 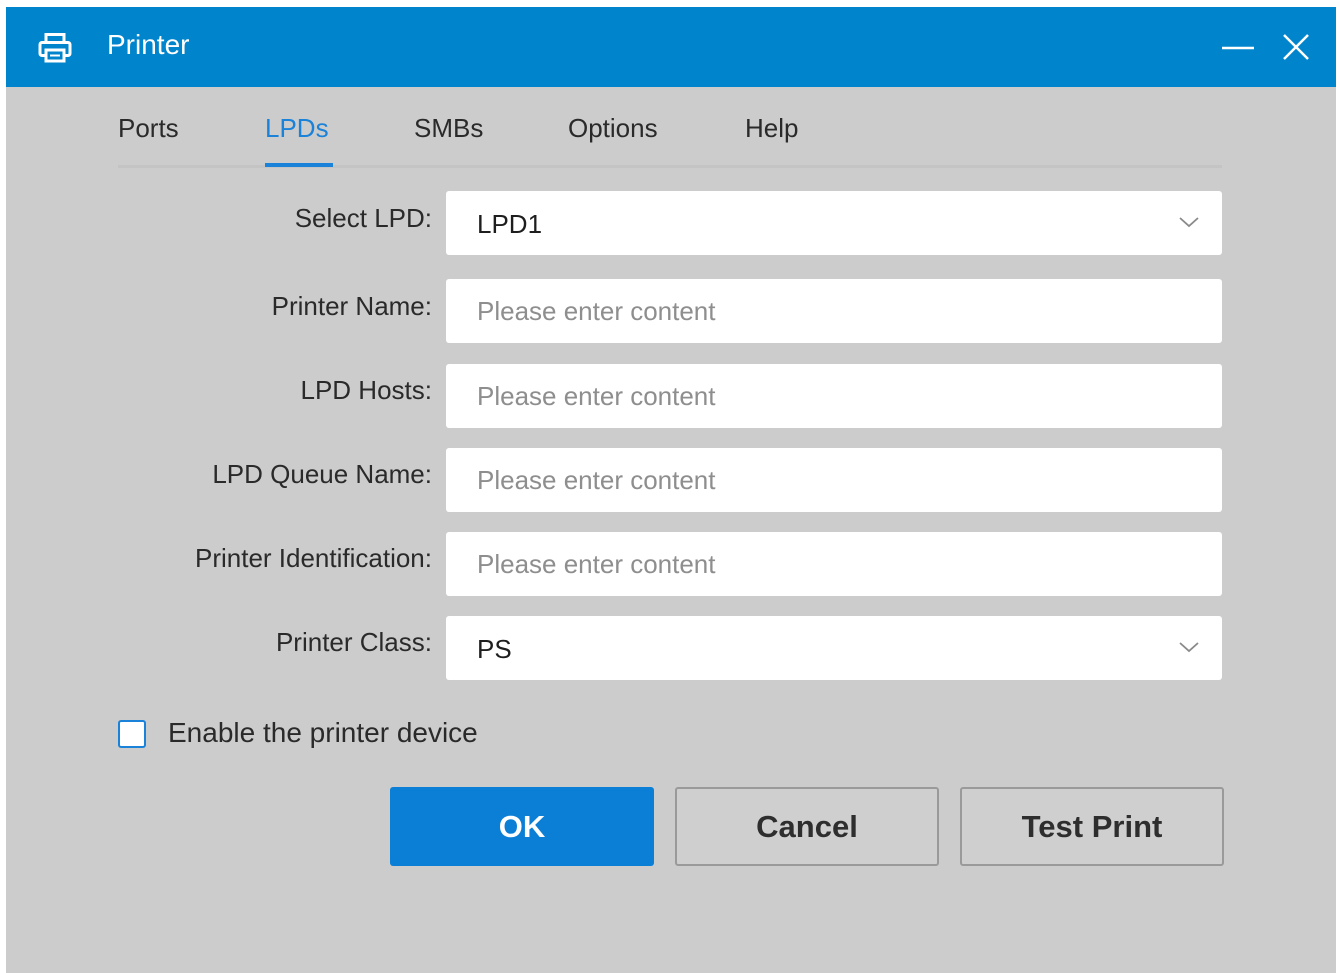 I want to click on lpd-queue-name-input, so click(x=834, y=480).